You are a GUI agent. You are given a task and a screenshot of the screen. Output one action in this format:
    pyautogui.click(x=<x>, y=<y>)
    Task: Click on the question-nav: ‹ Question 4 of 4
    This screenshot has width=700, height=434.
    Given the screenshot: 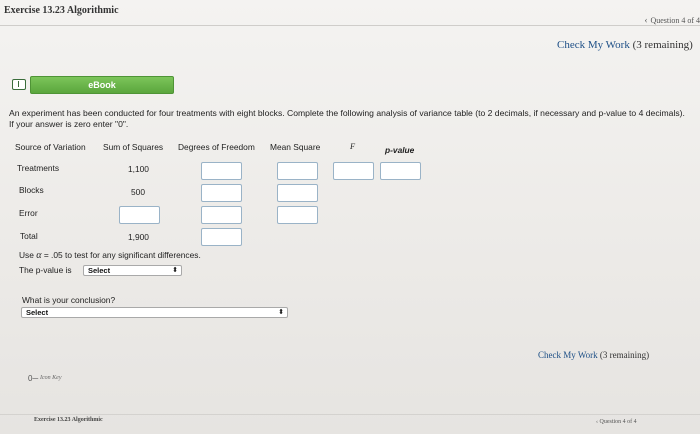 What is the action you would take?
    pyautogui.click(x=672, y=20)
    